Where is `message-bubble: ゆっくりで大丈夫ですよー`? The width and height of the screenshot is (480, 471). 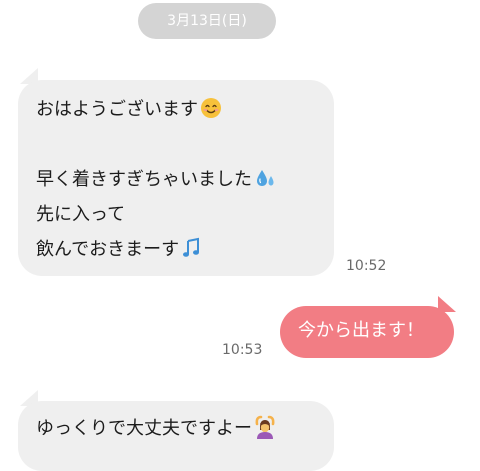 message-bubble: ゆっくりで大丈夫ですよー is located at coordinates (176, 436).